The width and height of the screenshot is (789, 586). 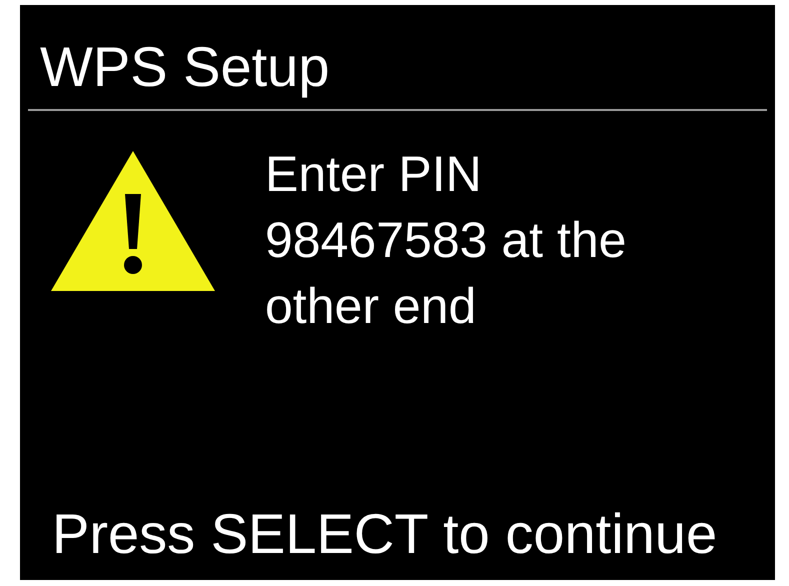 I want to click on continue-hint: Press SELECT to continue, so click(x=385, y=534).